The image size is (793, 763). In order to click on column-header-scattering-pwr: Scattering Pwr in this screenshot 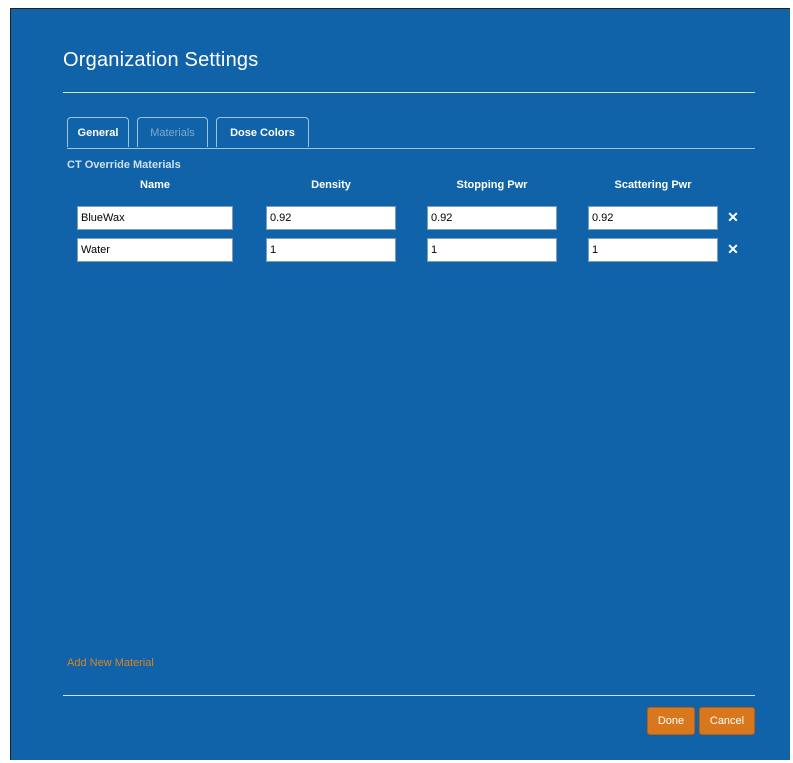, I will do `click(653, 185)`.